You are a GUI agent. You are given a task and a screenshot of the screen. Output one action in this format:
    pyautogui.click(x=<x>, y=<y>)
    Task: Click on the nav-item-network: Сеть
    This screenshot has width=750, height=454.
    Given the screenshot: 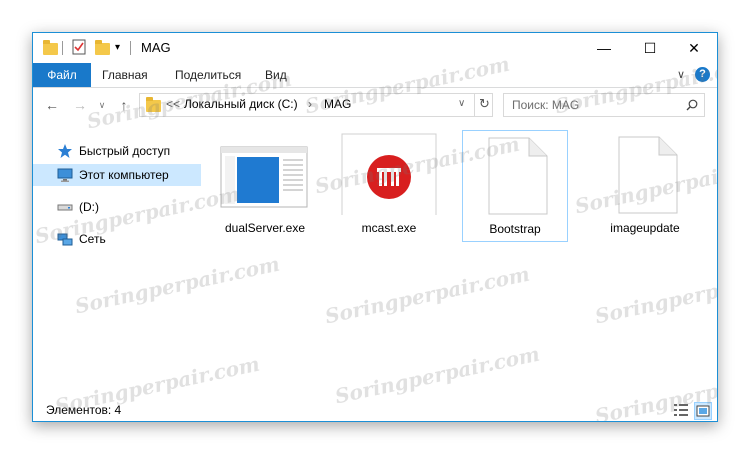 What is the action you would take?
    pyautogui.click(x=117, y=239)
    